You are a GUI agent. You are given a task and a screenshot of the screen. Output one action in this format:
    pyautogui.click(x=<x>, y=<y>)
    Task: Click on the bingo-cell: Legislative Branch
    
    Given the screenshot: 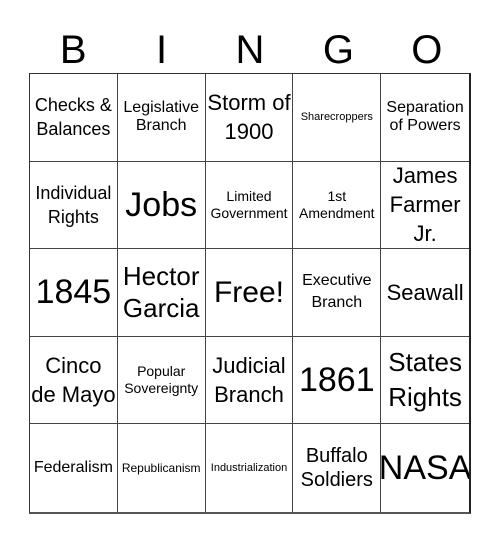 What is the action you would take?
    pyautogui.click(x=161, y=118)
    